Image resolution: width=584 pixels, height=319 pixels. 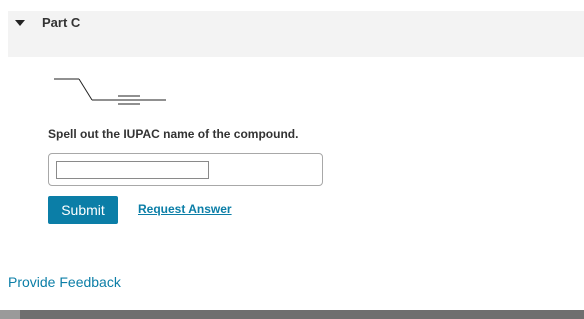 What do you see at coordinates (292, 314) in the screenshot?
I see `bottom-taskbar-strip` at bounding box center [292, 314].